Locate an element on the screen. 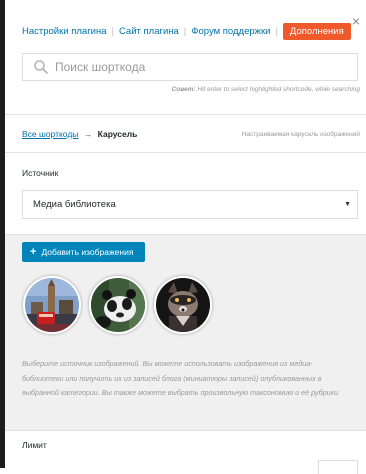 This screenshot has width=366, height=474. limit-label: Лимит is located at coordinates (34, 445).